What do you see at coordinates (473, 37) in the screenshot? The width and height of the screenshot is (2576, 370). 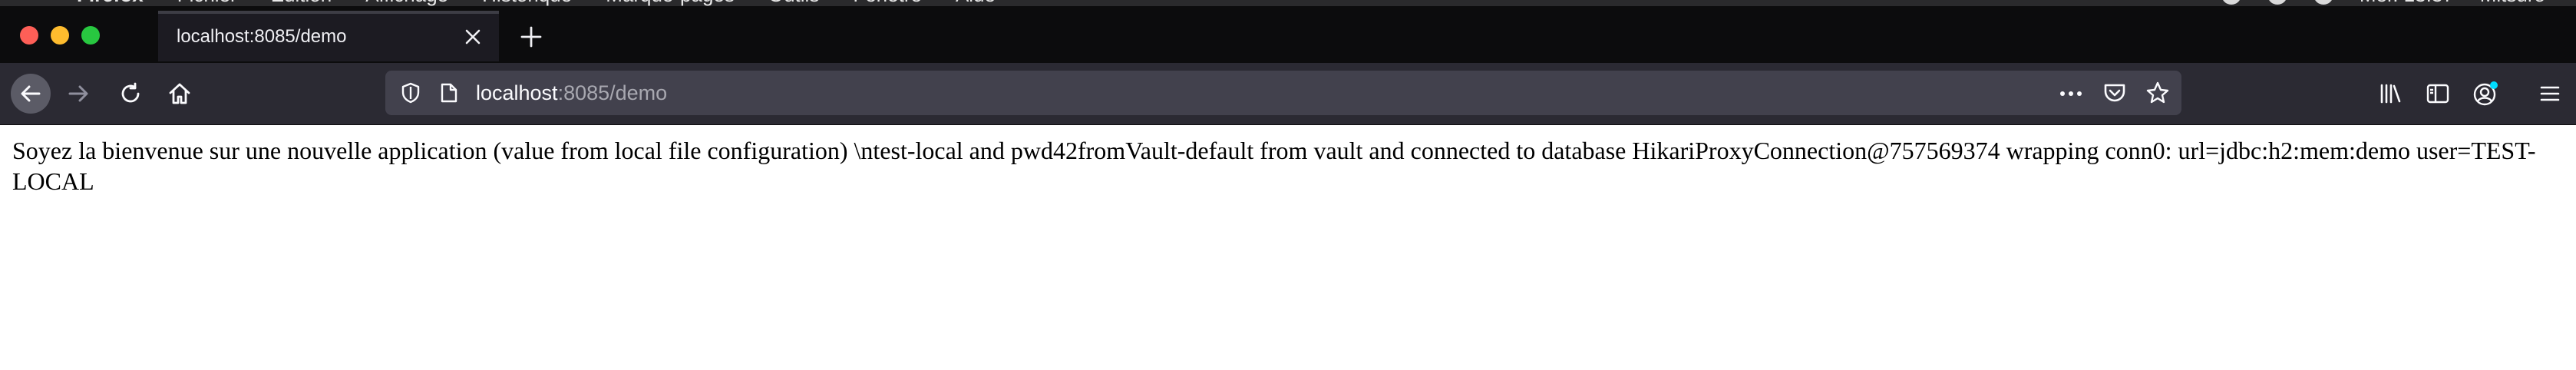 I see `close-icon` at bounding box center [473, 37].